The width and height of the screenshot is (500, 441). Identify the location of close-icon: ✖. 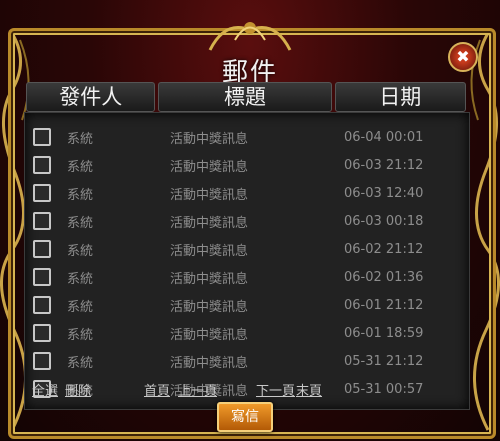
(463, 56).